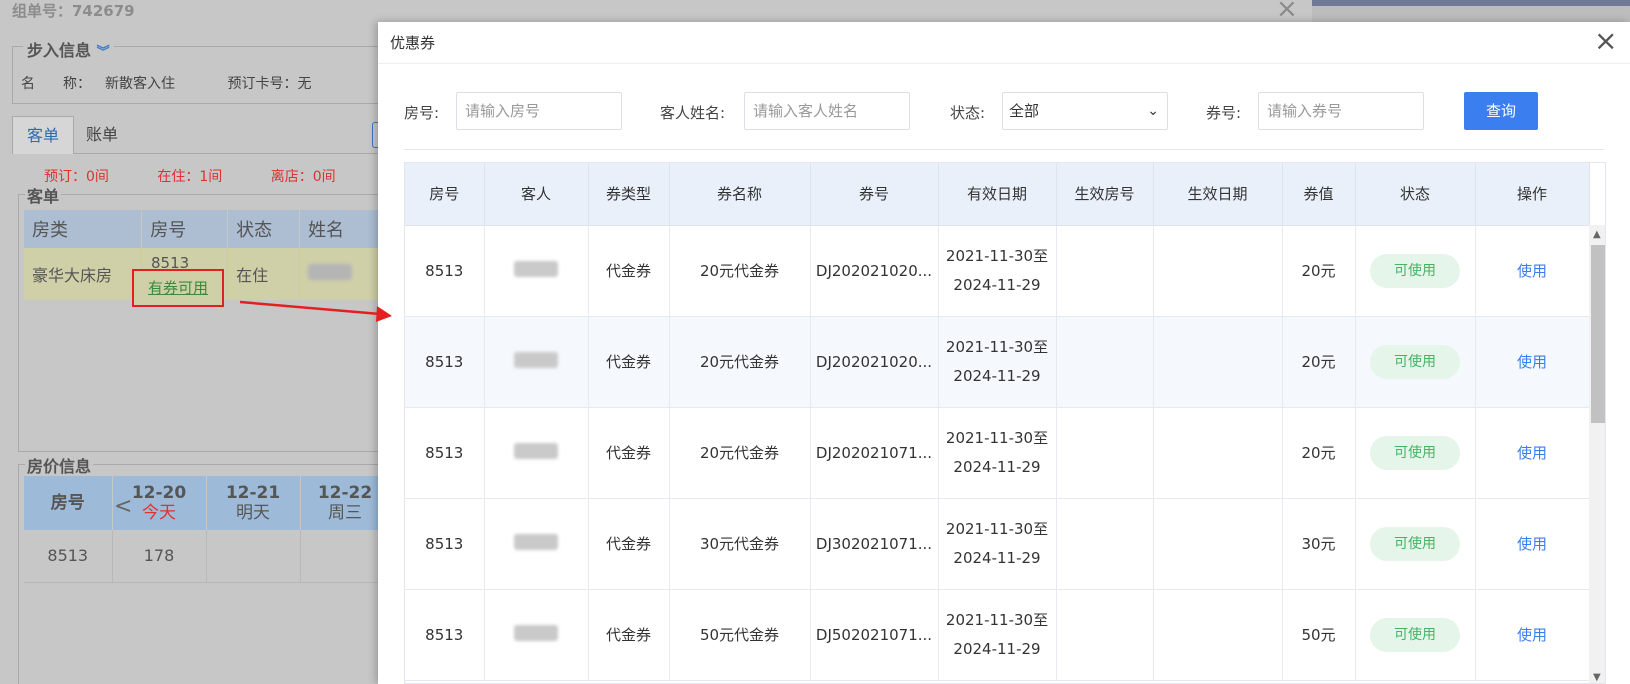  I want to click on scroll-up-icon: ▲, so click(1597, 234).